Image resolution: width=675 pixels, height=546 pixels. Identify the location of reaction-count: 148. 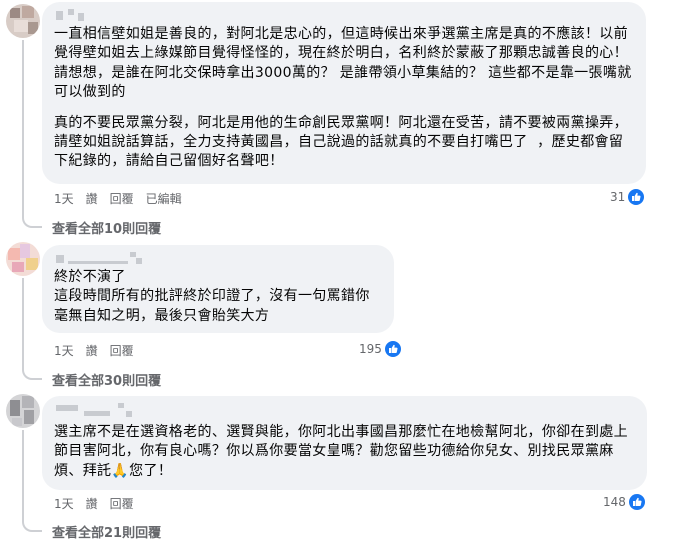
(614, 502).